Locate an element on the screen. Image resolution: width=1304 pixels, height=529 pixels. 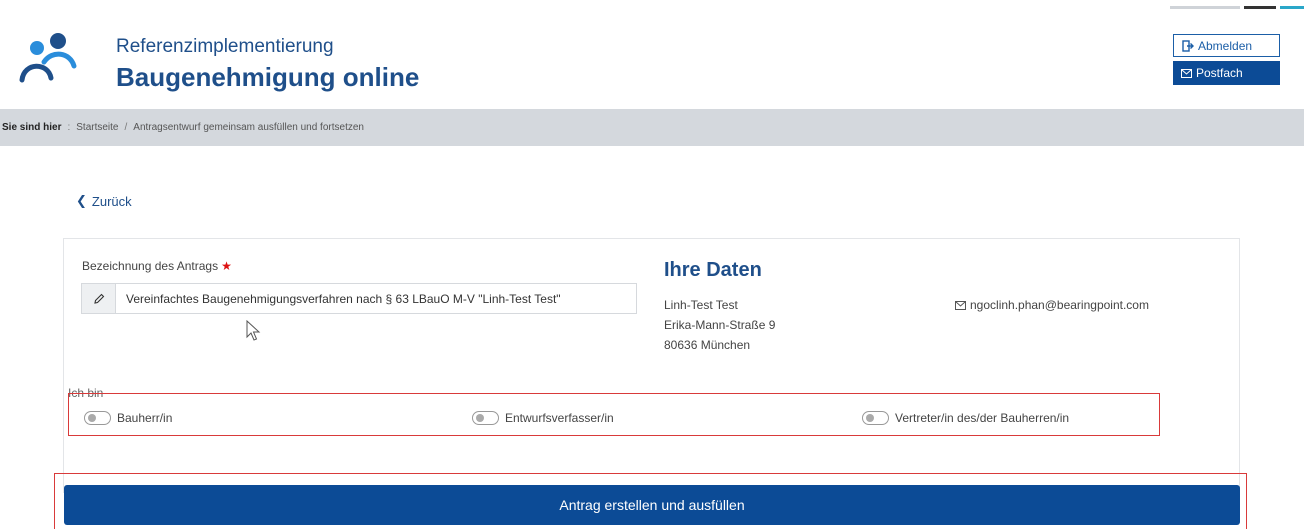
back-link: ❮ Zurück is located at coordinates (104, 201).